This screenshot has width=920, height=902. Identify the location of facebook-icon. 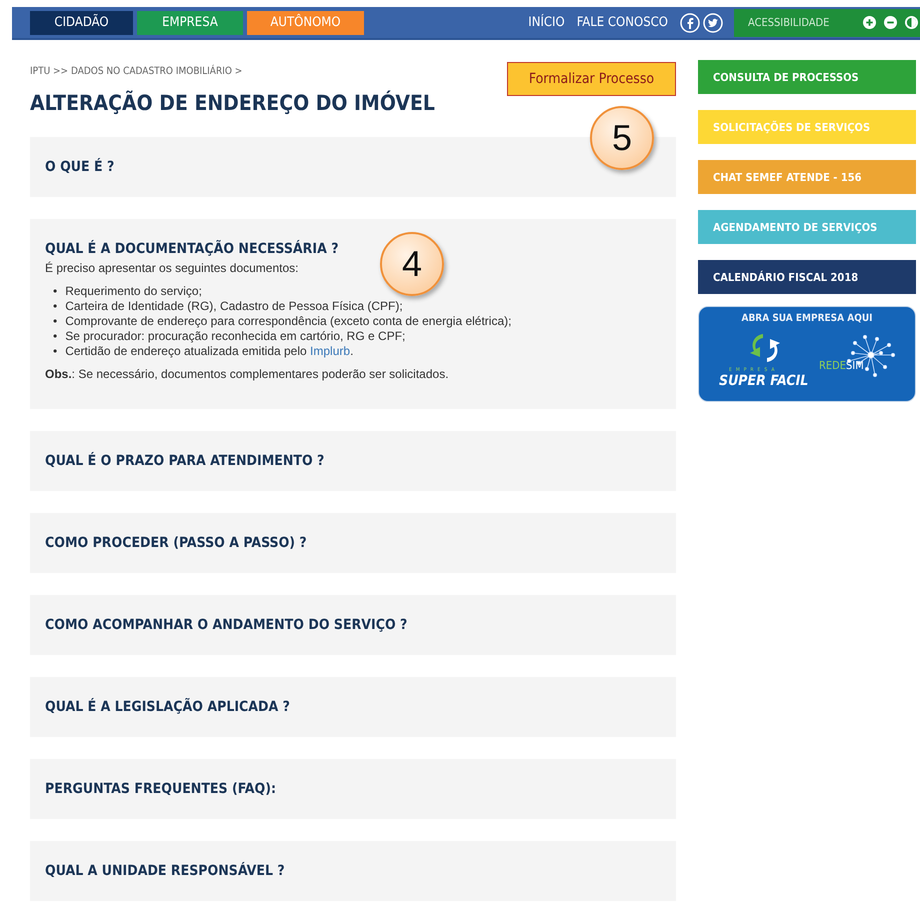
(690, 22).